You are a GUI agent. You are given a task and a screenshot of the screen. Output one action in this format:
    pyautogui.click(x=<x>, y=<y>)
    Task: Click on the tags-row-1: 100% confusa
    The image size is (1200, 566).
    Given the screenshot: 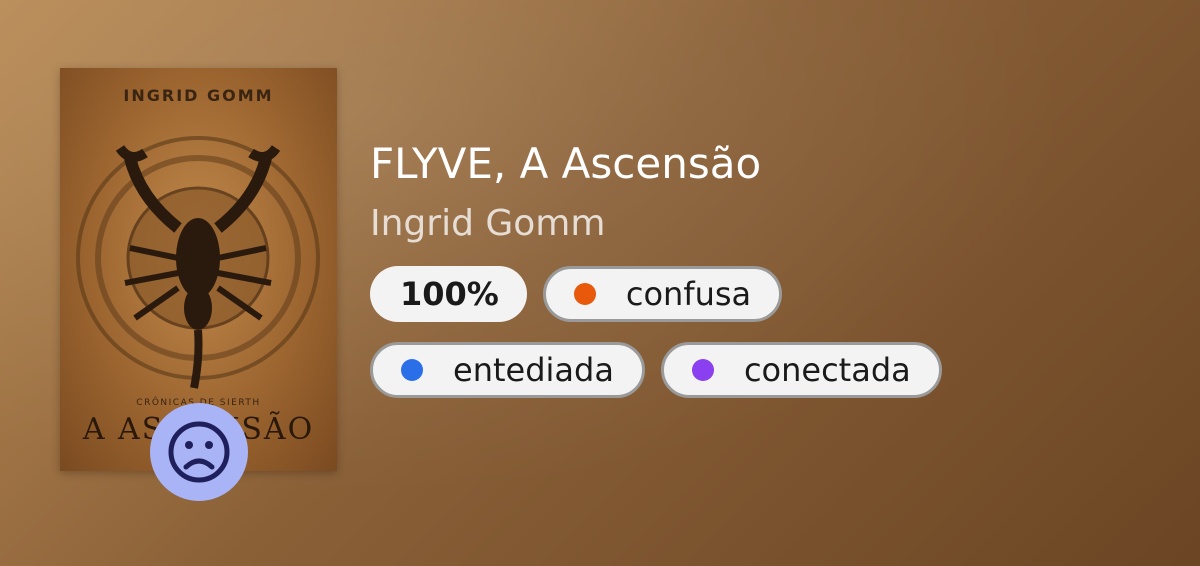 What is the action you would take?
    pyautogui.click(x=656, y=294)
    